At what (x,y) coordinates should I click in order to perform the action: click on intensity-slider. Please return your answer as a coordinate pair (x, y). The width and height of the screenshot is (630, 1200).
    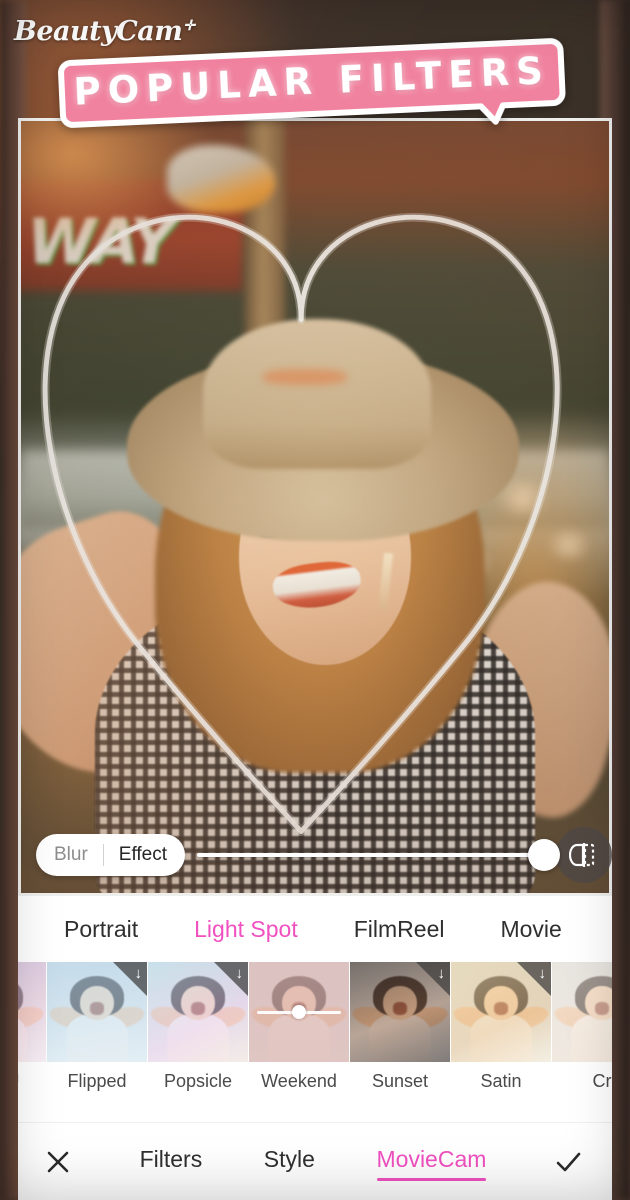
    Looking at the image, I should click on (378, 855).